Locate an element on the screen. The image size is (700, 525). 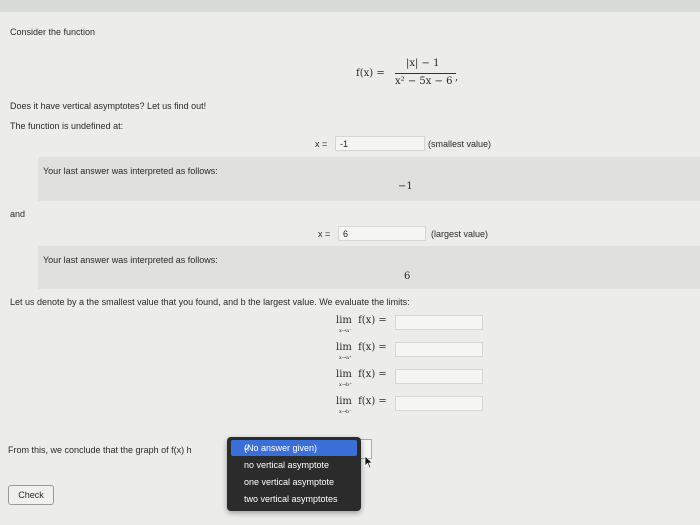
limit-4-lim: lim is located at coordinates (344, 401).